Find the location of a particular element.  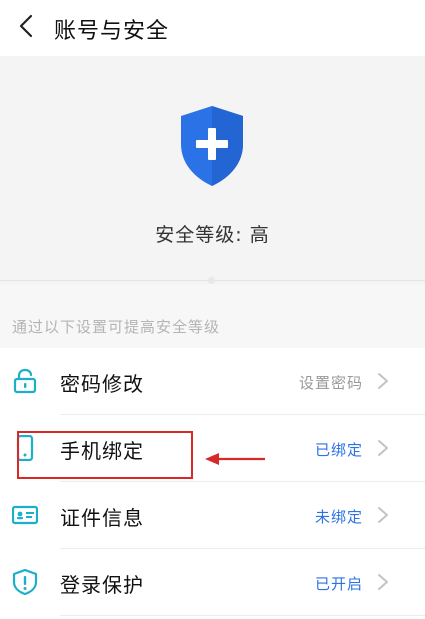

shield-plus-icon is located at coordinates (212, 146).